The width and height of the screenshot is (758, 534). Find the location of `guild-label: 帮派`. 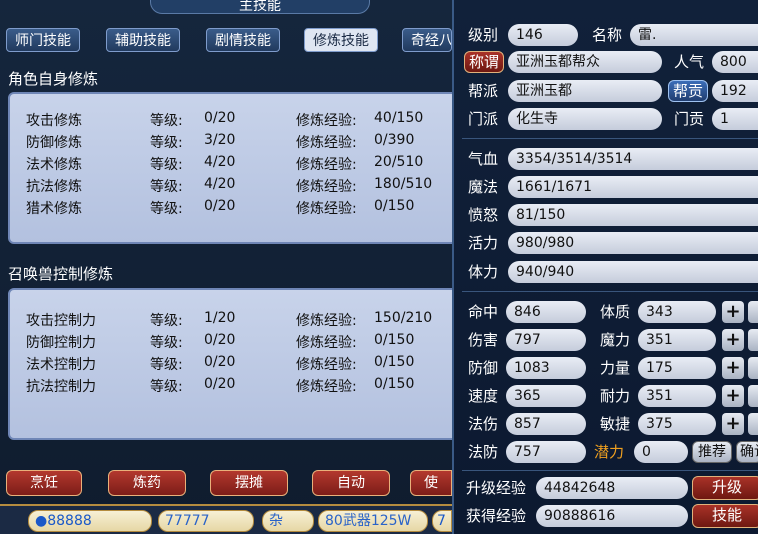

guild-label: 帮派 is located at coordinates (483, 91).